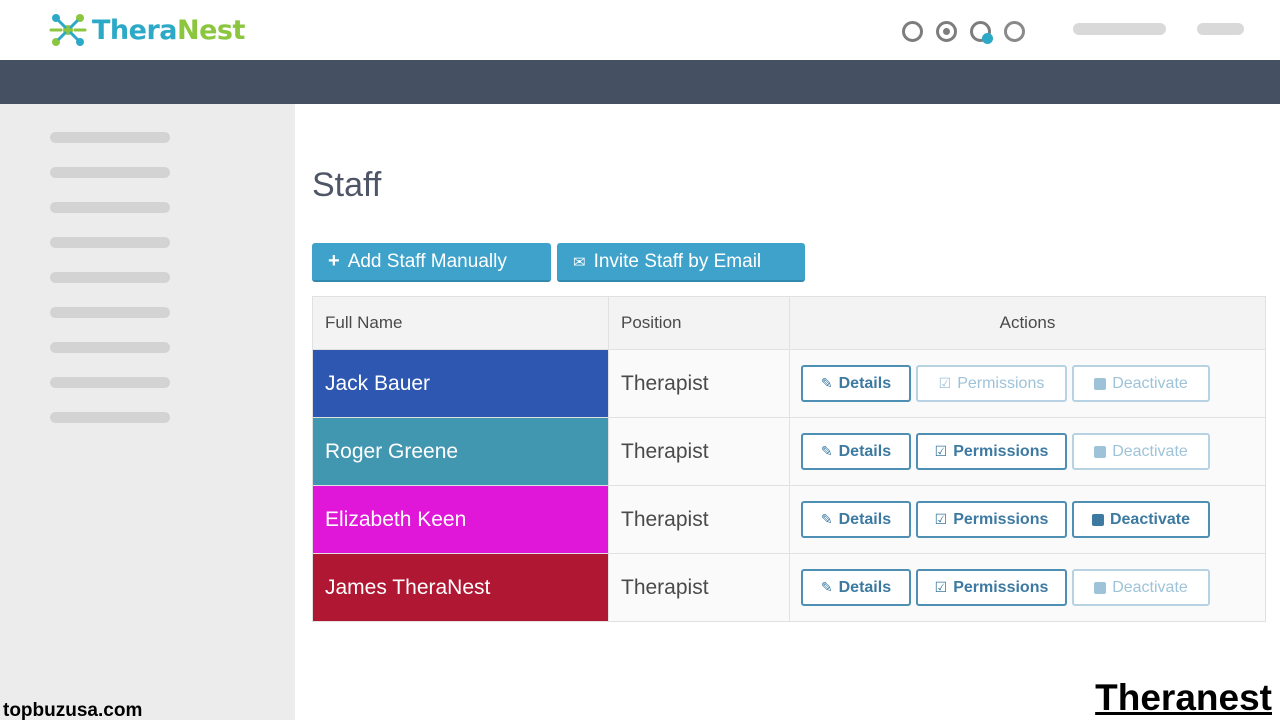 The width and height of the screenshot is (1280, 720). Describe the element at coordinates (699, 323) in the screenshot. I see `column-header-position: Position` at that location.